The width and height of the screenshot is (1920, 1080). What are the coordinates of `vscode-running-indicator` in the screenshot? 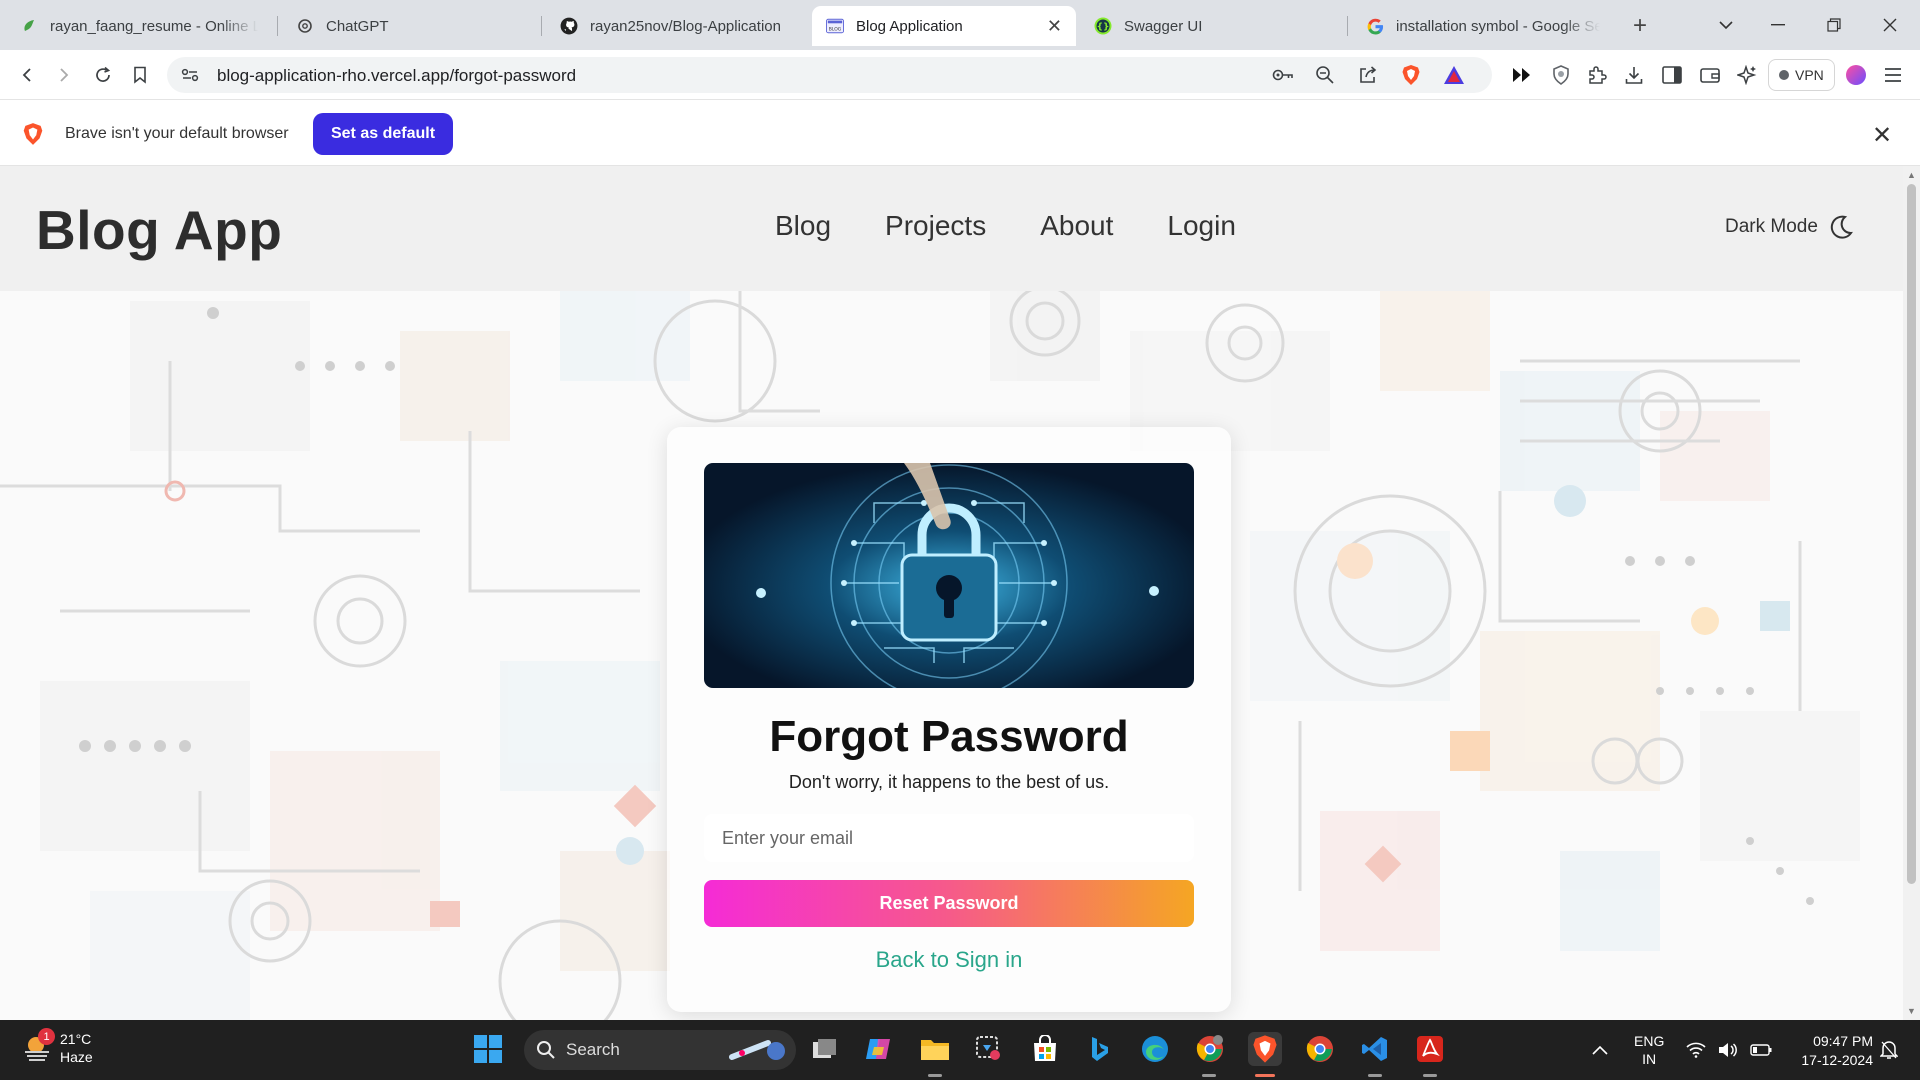 It's located at (1375, 1075).